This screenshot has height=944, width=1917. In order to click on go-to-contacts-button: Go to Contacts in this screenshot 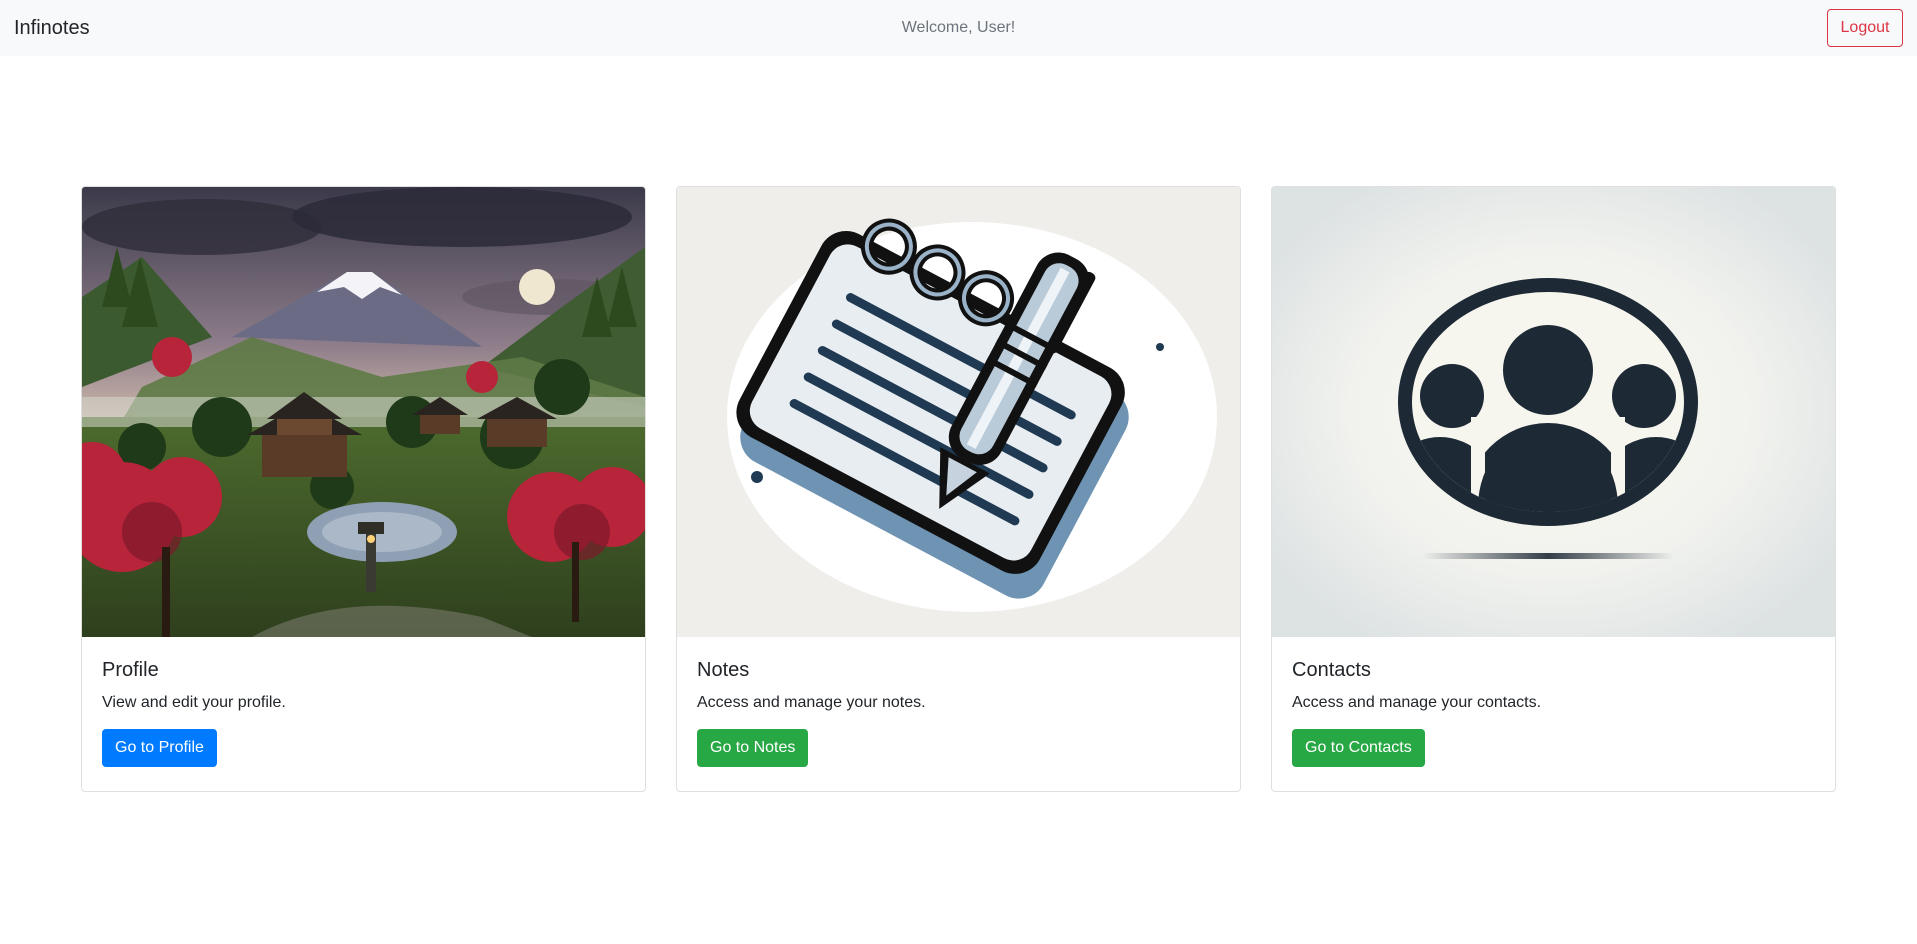, I will do `click(1358, 748)`.